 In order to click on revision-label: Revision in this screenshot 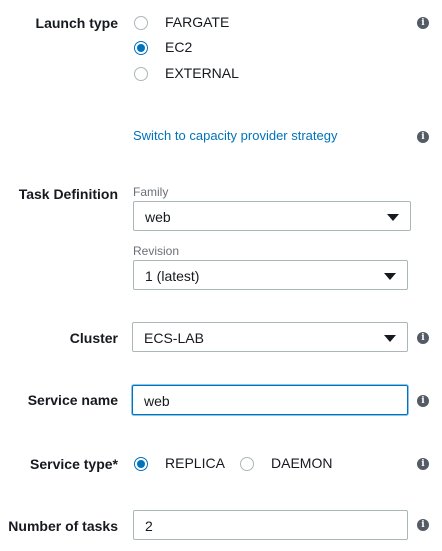, I will do `click(156, 251)`.